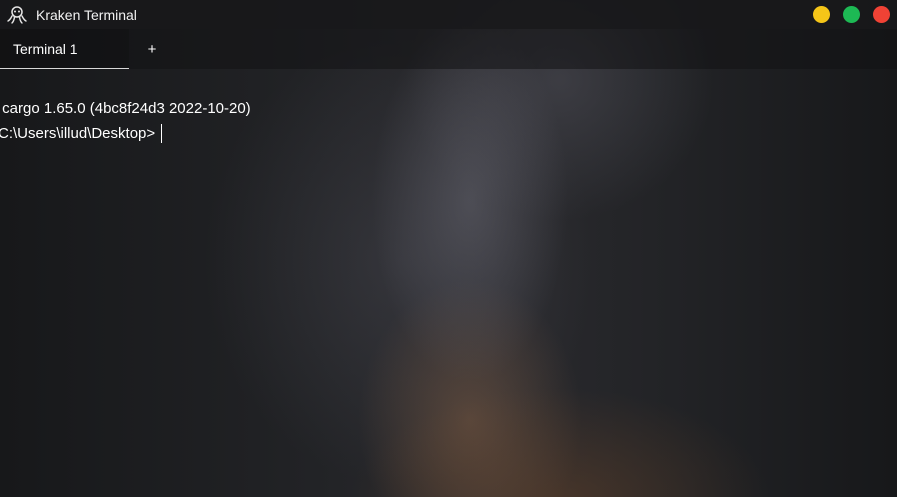 The image size is (897, 497). What do you see at coordinates (448, 14) in the screenshot?
I see `title-bar: Kraken Terminal` at bounding box center [448, 14].